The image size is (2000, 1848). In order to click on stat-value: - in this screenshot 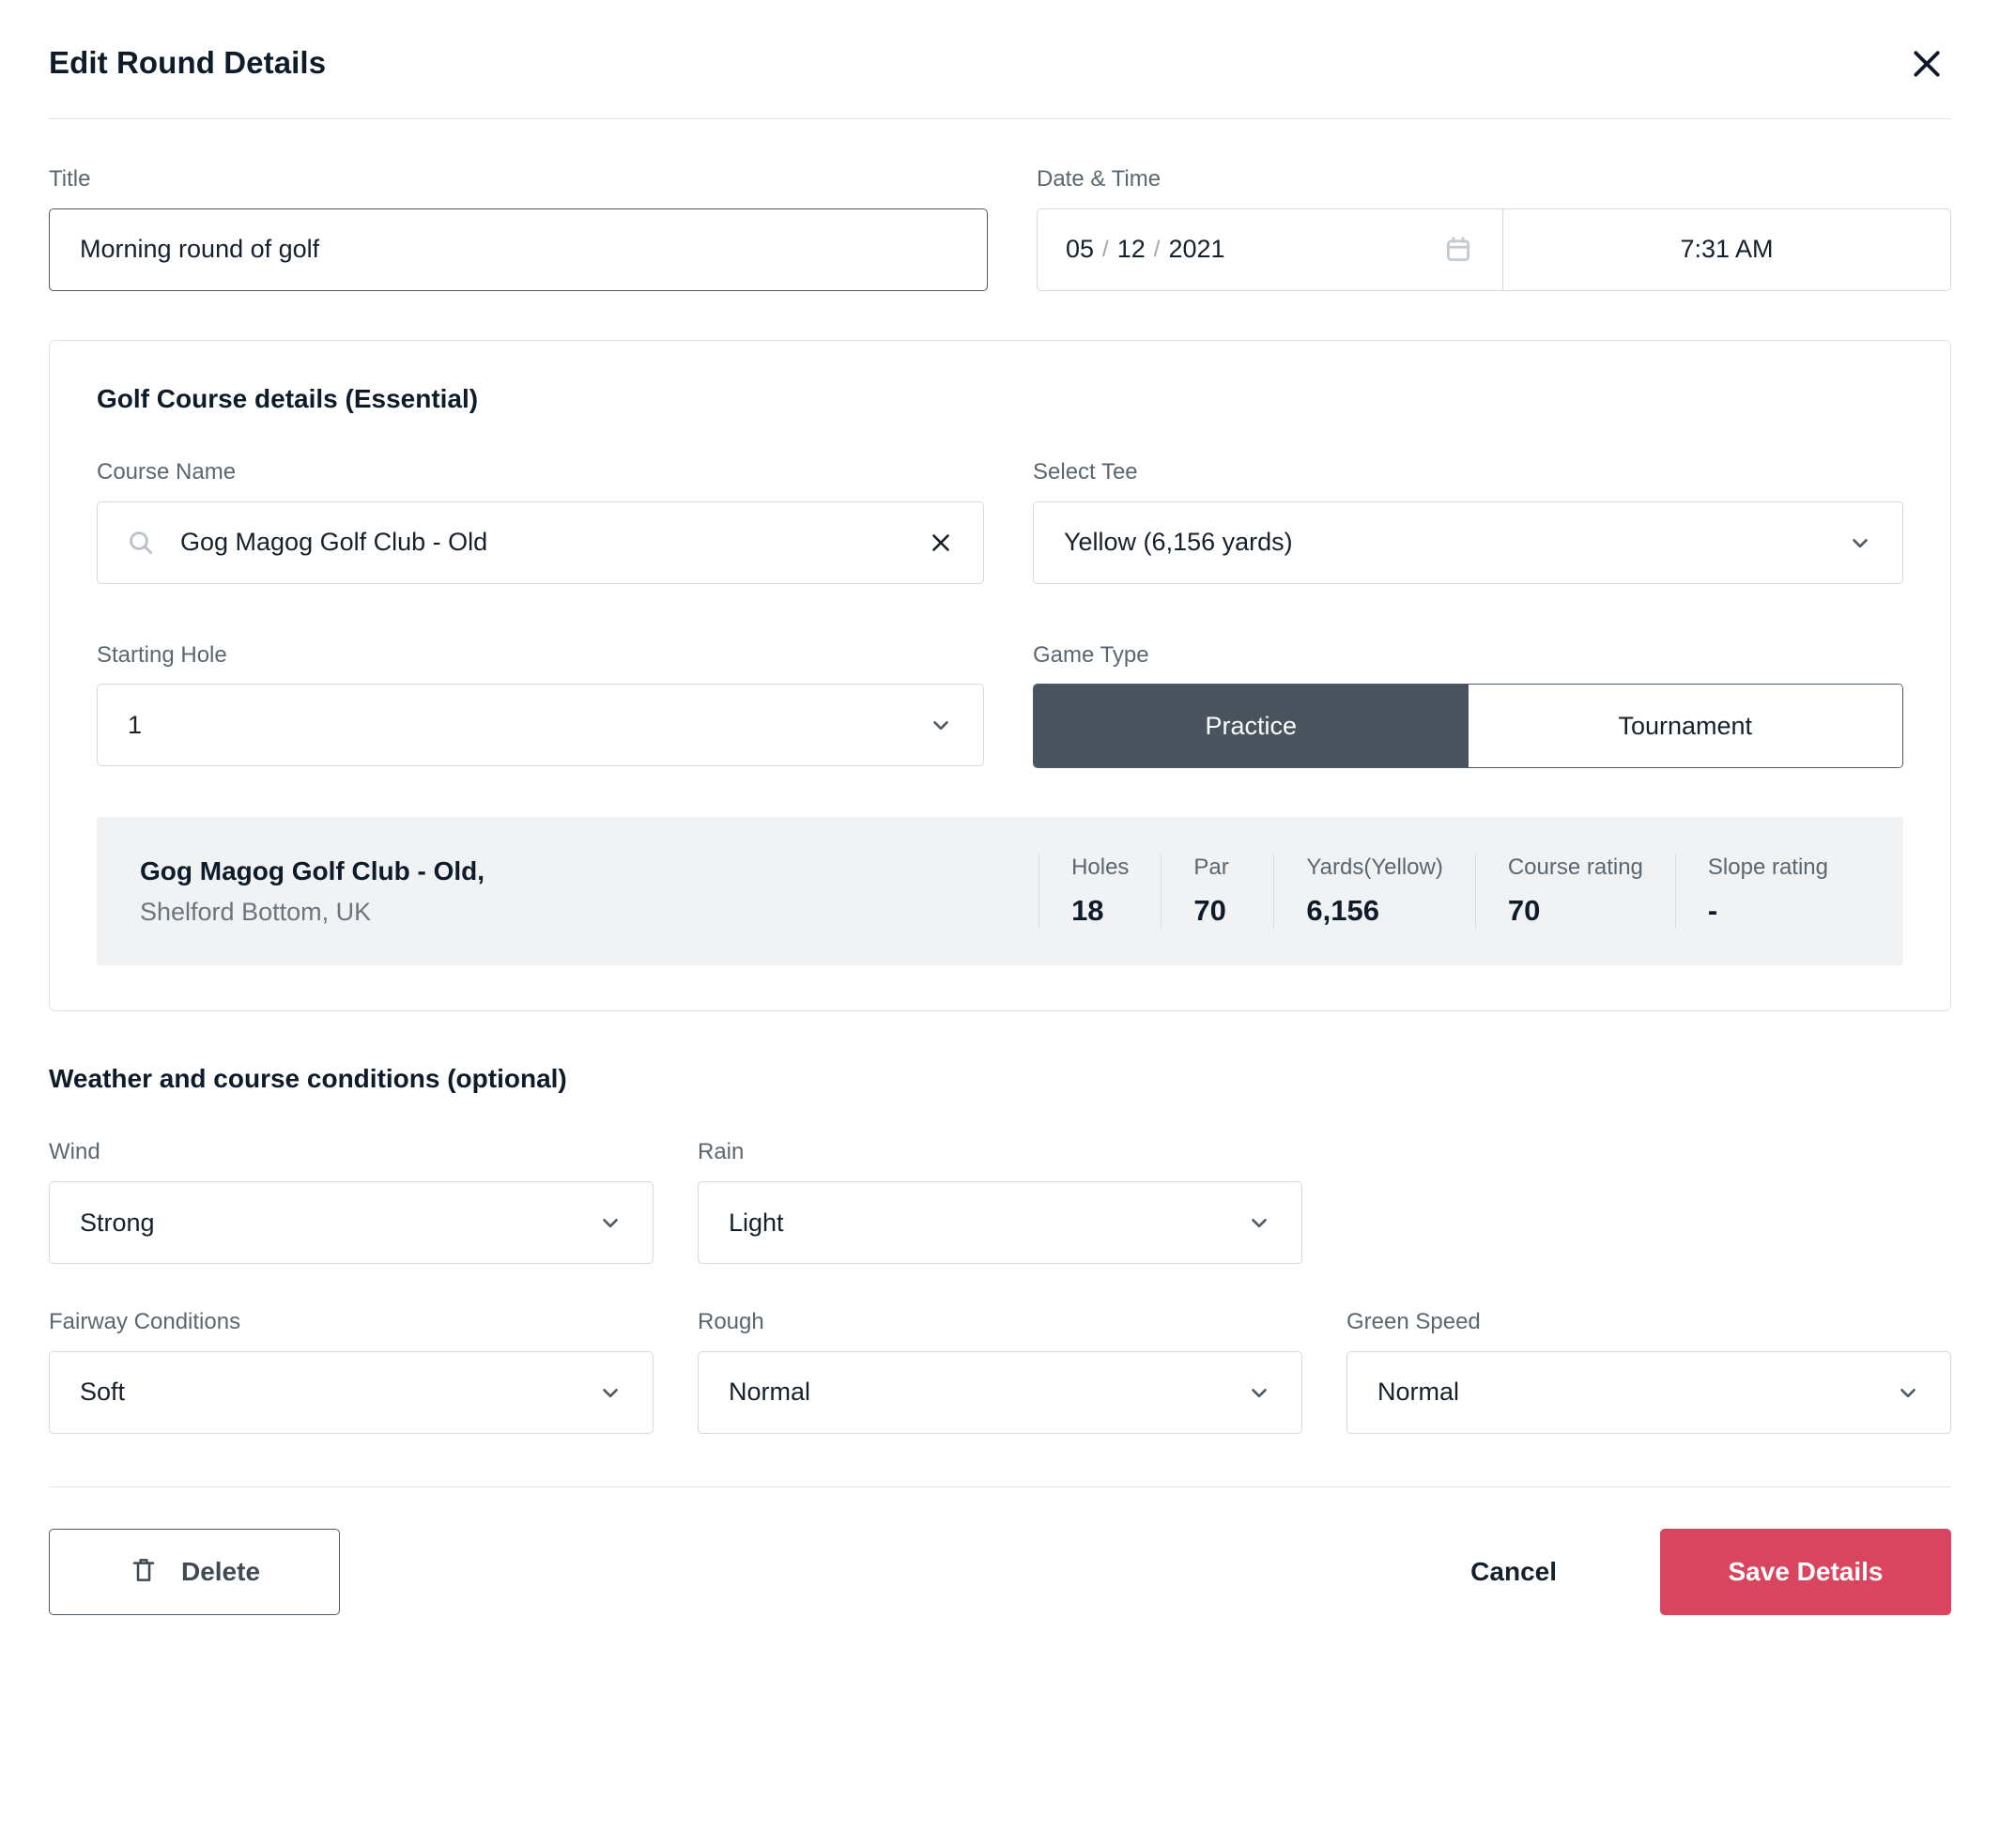, I will do `click(1712, 911)`.